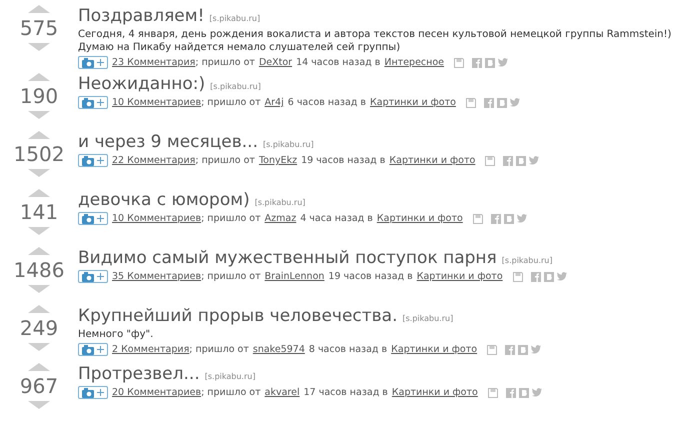 The height and width of the screenshot is (430, 700). I want to click on post-title: девочка с юмором), so click(164, 200).